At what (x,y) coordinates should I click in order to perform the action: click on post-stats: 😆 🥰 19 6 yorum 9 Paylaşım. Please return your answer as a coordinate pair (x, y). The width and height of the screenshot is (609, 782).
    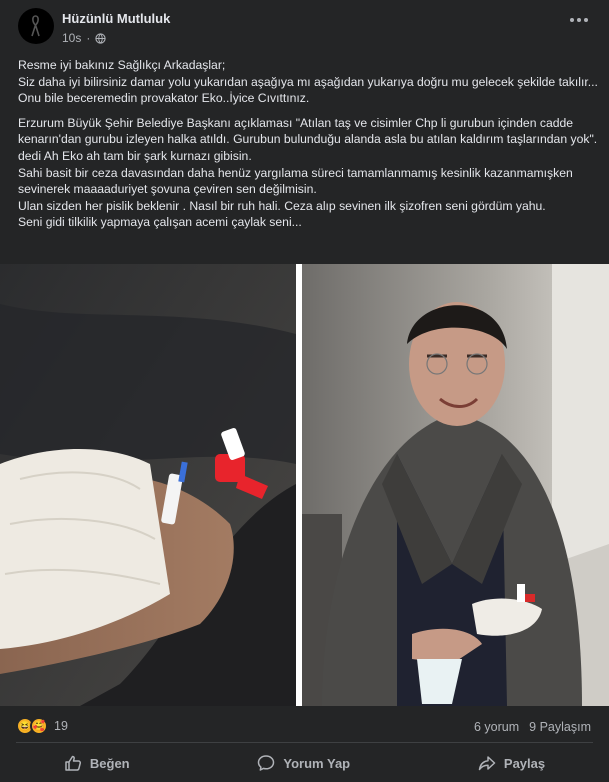
    Looking at the image, I should click on (304, 726).